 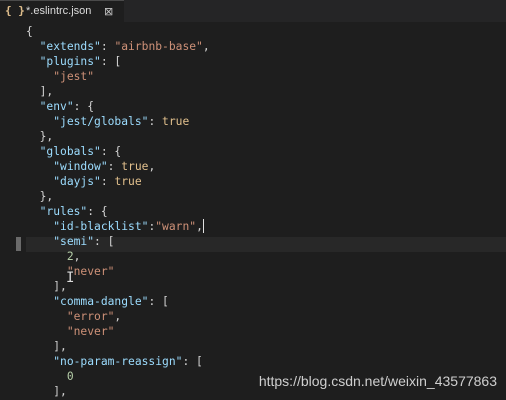 What do you see at coordinates (97, 181) in the screenshot?
I see `code-line-11: "dayjs": true` at bounding box center [97, 181].